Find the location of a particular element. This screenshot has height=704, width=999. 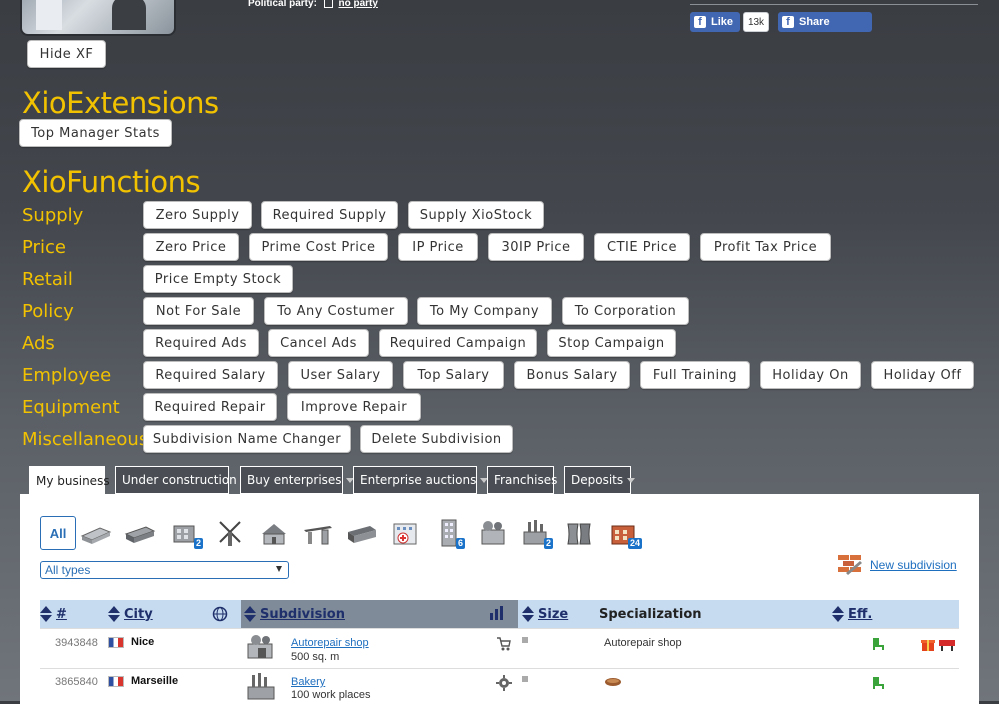

to-any-costumer-button: To Any Costumer is located at coordinates (336, 311).